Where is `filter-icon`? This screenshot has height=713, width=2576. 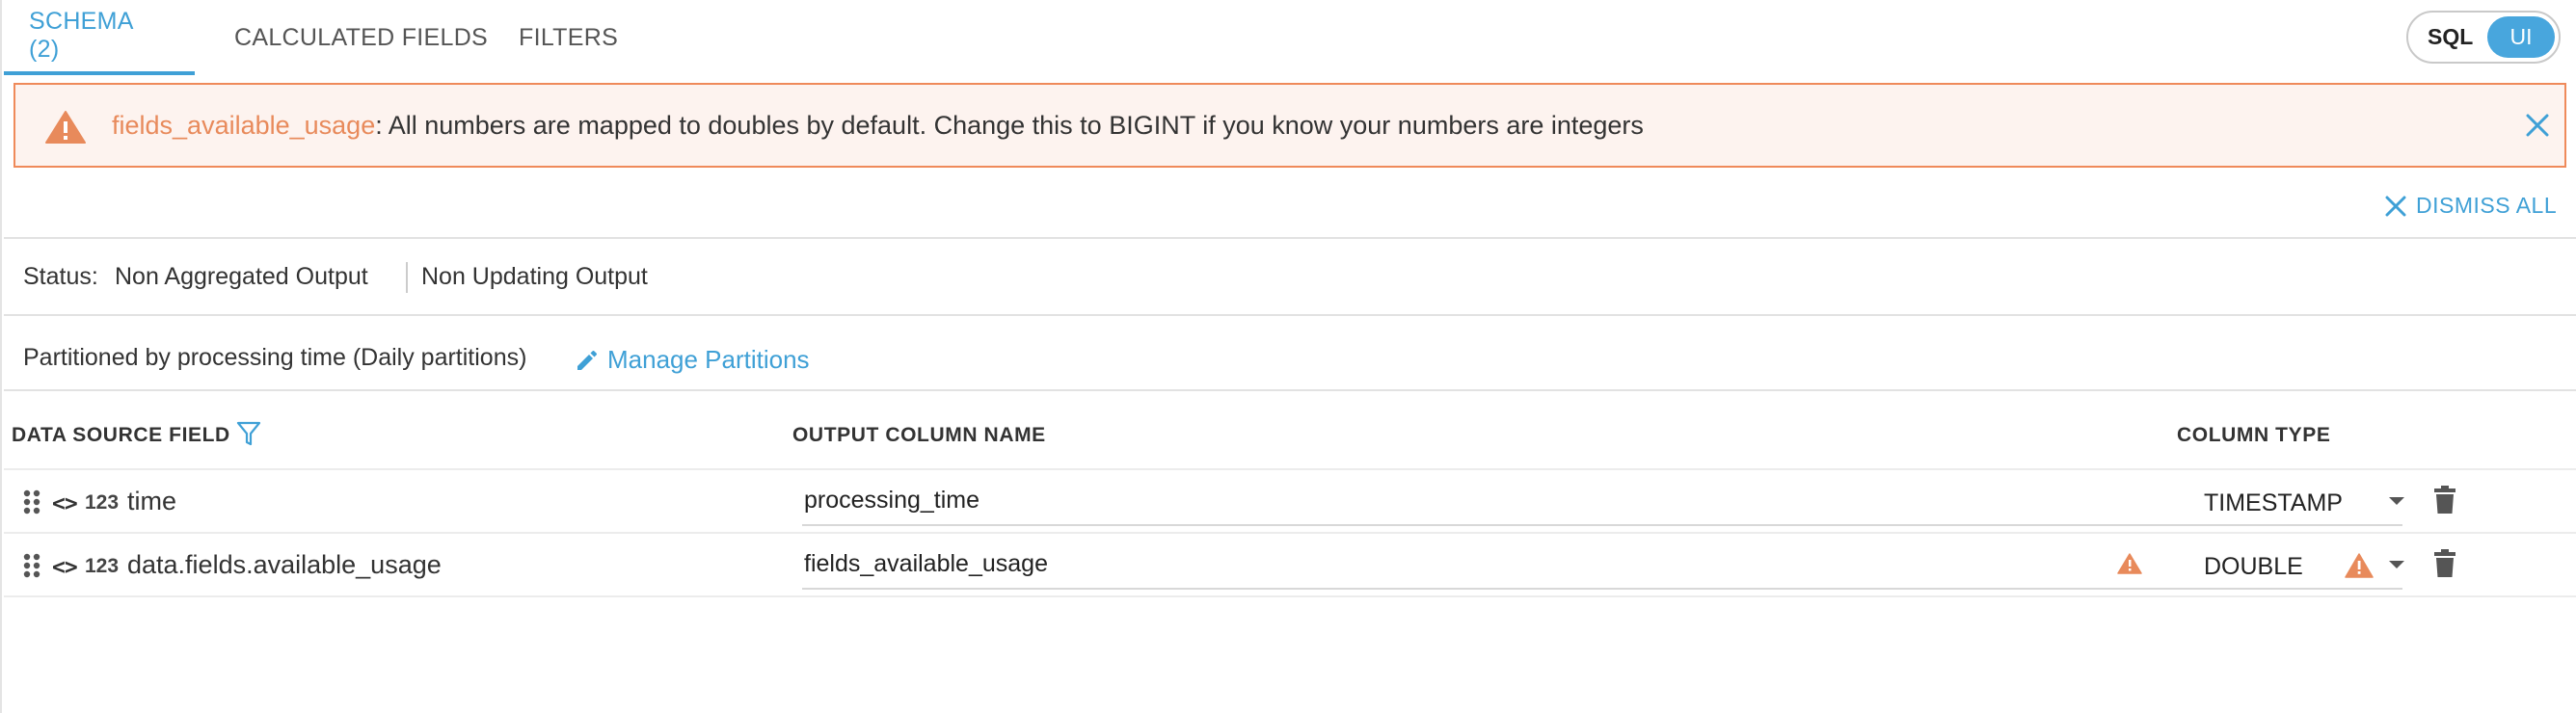
filter-icon is located at coordinates (249, 436).